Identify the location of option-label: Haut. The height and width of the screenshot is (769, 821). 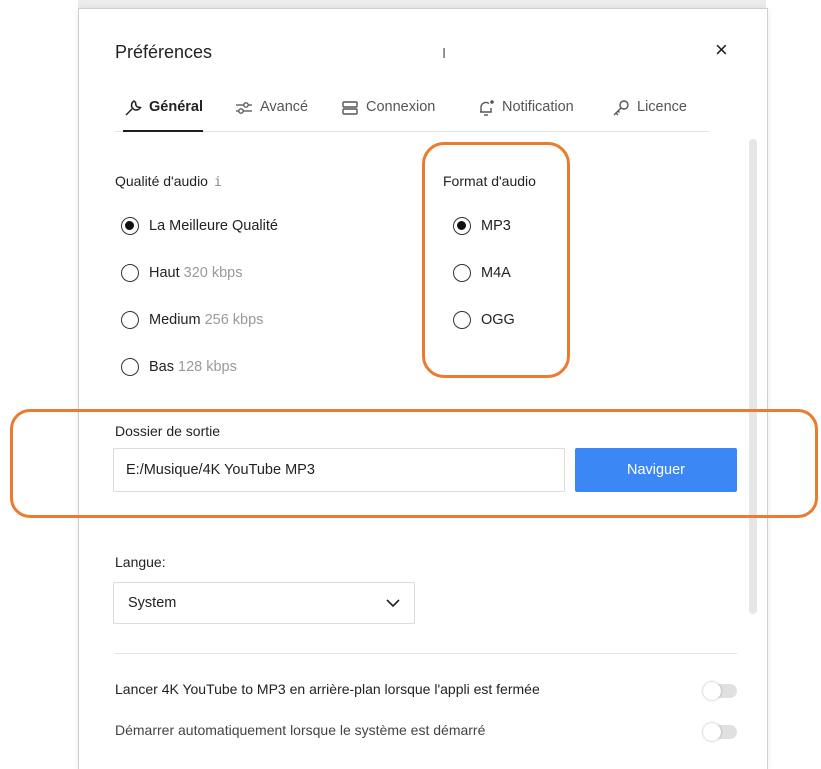
(164, 273).